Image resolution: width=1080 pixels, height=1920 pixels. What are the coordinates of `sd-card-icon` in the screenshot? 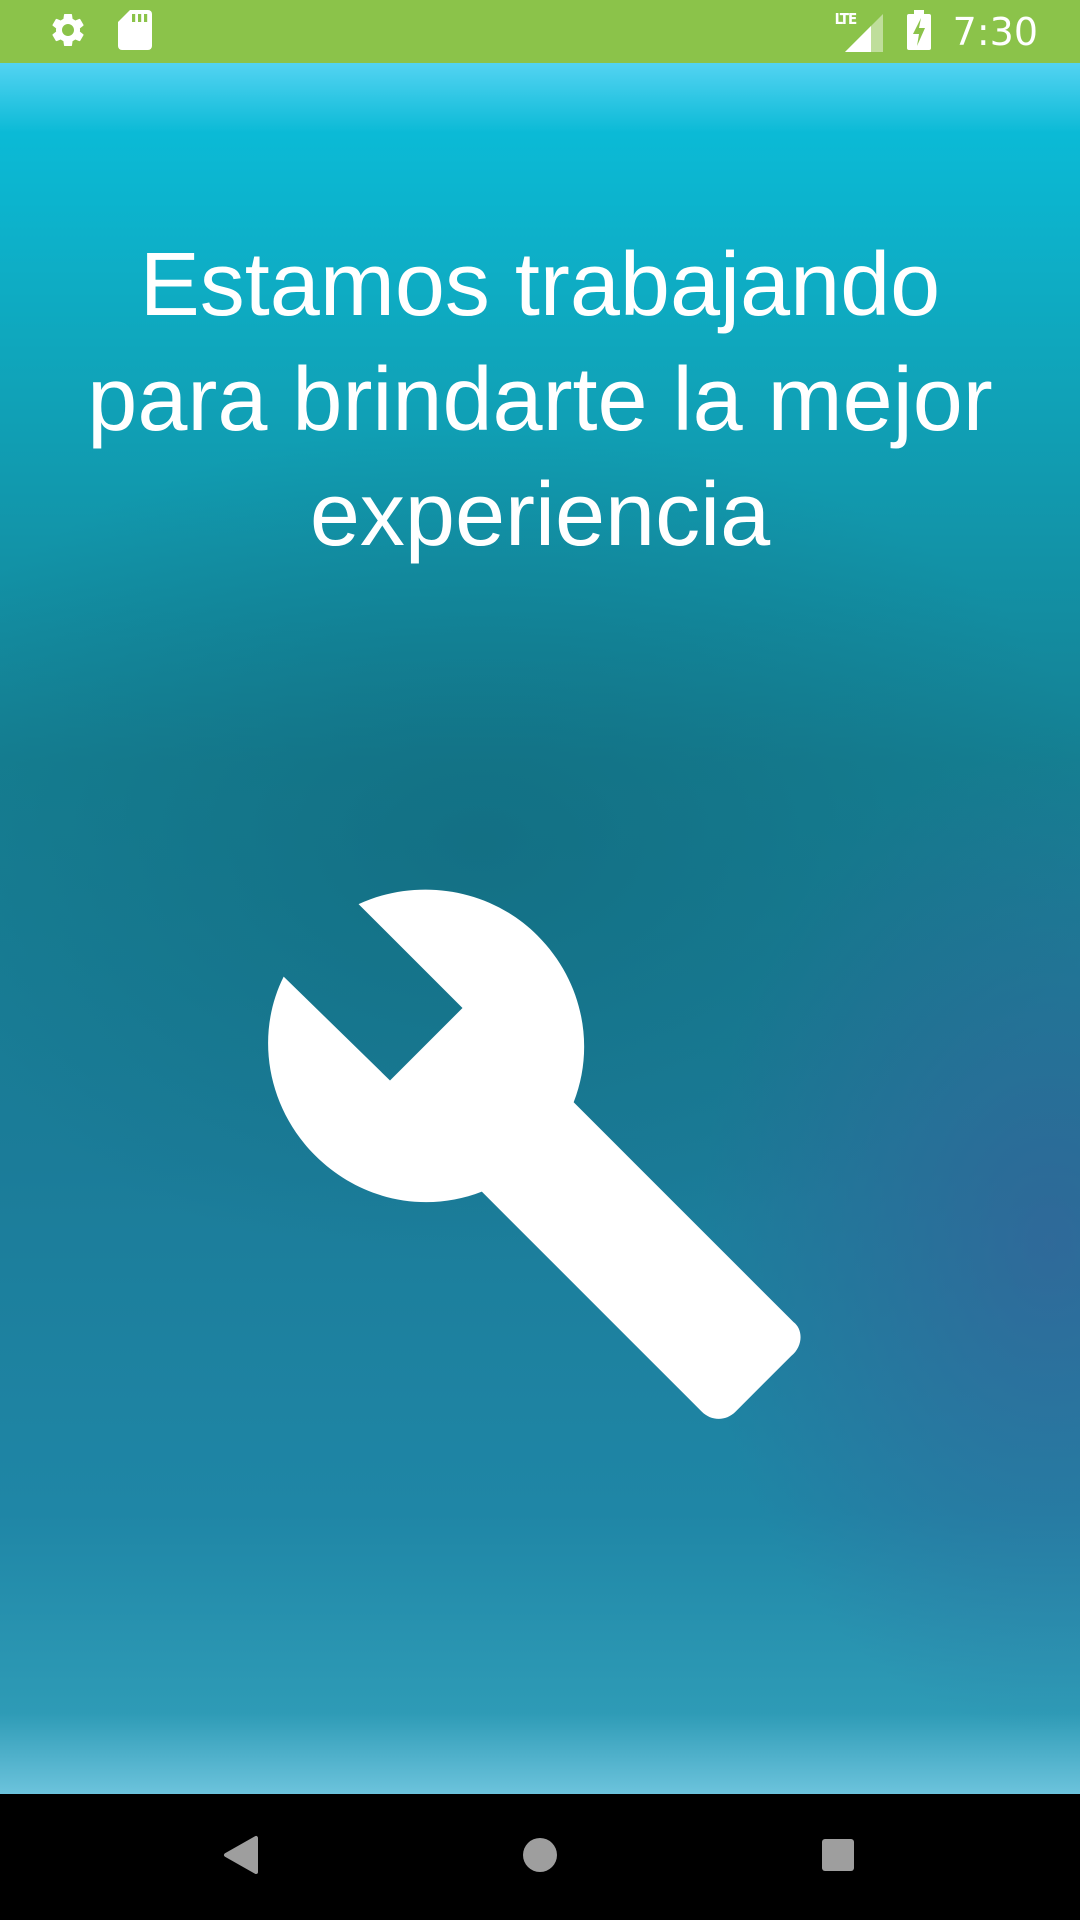 It's located at (135, 32).